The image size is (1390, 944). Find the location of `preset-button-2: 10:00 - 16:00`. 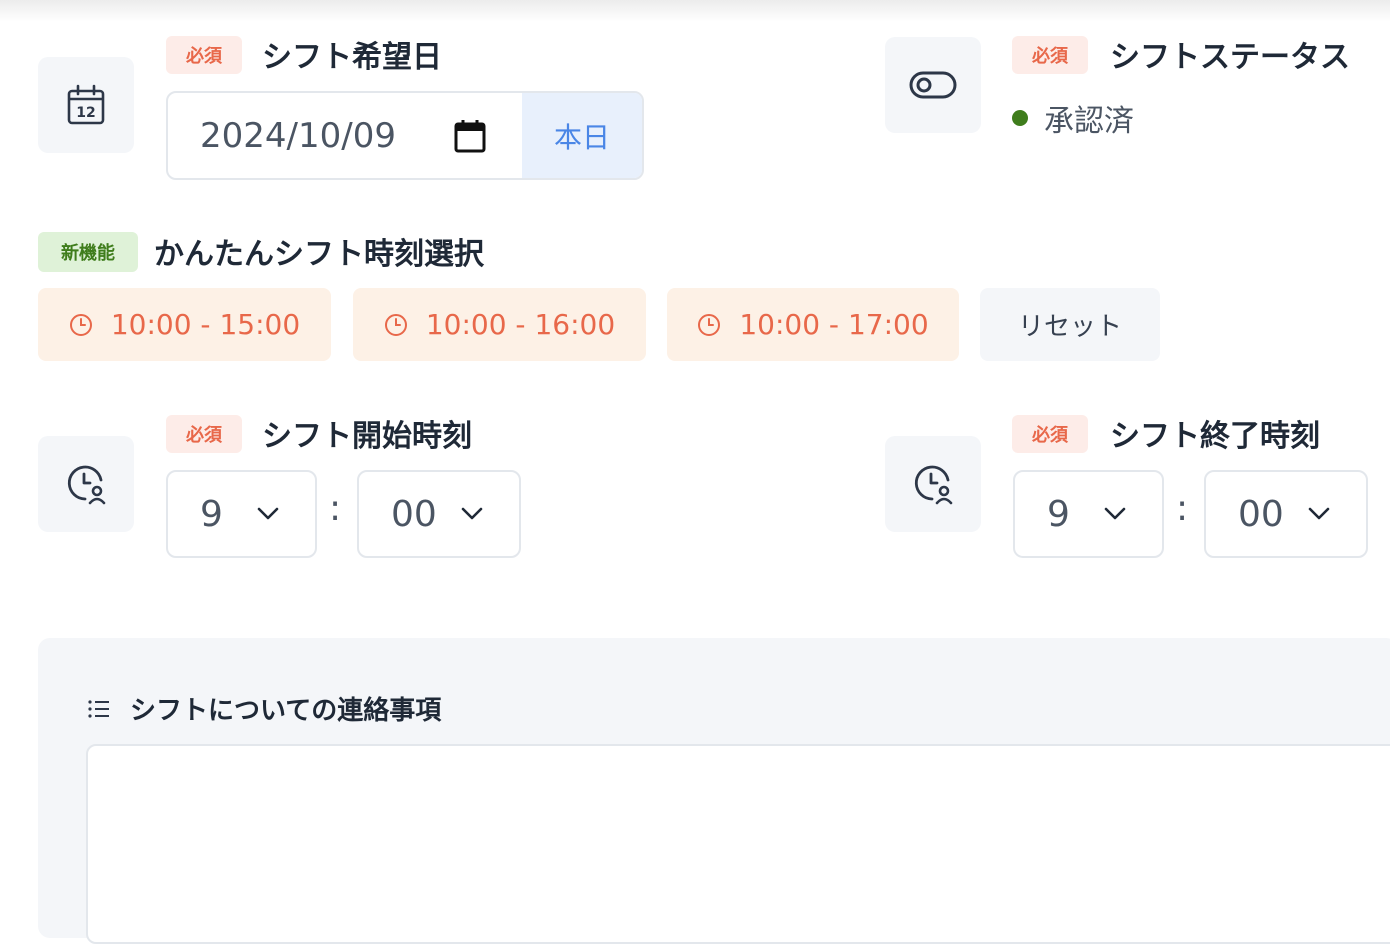

preset-button-2: 10:00 - 16:00 is located at coordinates (499, 324).